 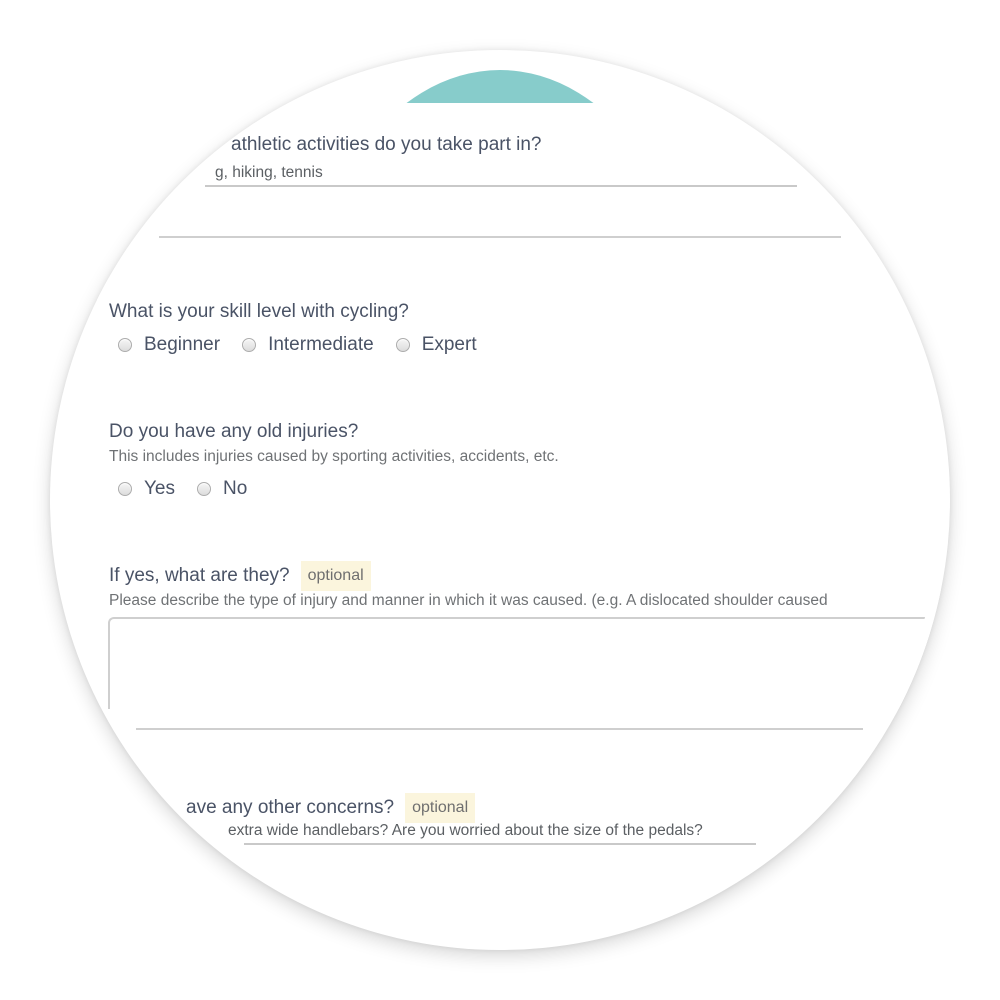 What do you see at coordinates (386, 144) in the screenshot?
I see `athletic-question-title: athletic activities do you take part in?` at bounding box center [386, 144].